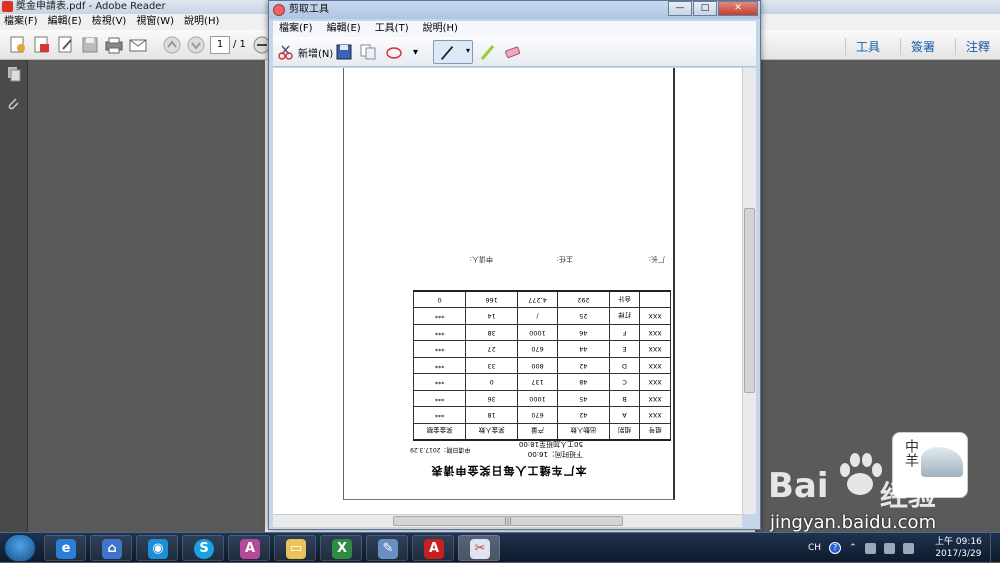 This screenshot has height=563, width=1000. I want to click on snip-menu-edit: 編輯(E), so click(344, 29).